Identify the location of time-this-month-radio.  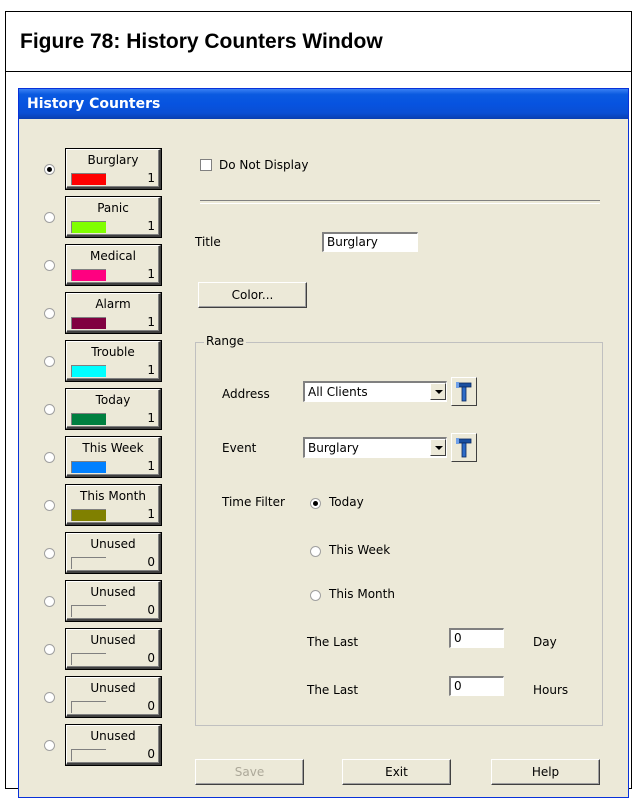
(315, 595).